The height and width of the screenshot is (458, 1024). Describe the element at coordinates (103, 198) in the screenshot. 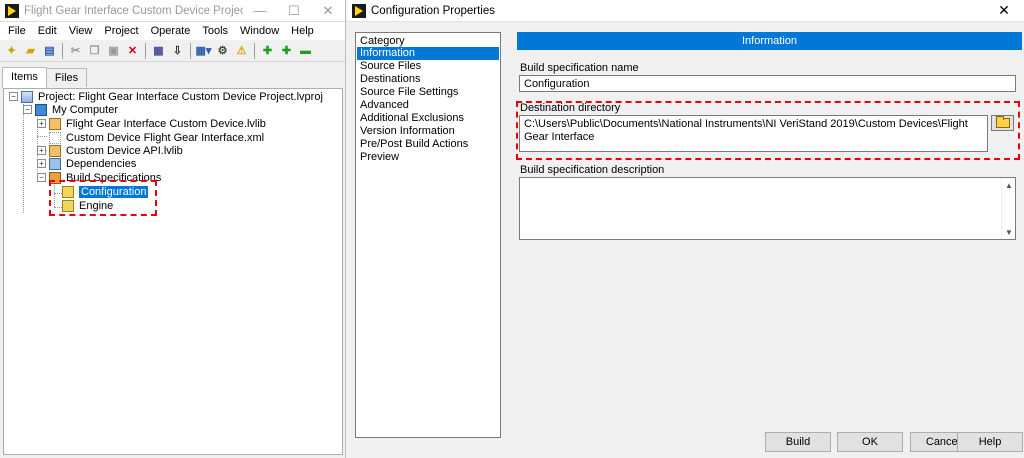

I see `highlight-box-build-specs` at that location.